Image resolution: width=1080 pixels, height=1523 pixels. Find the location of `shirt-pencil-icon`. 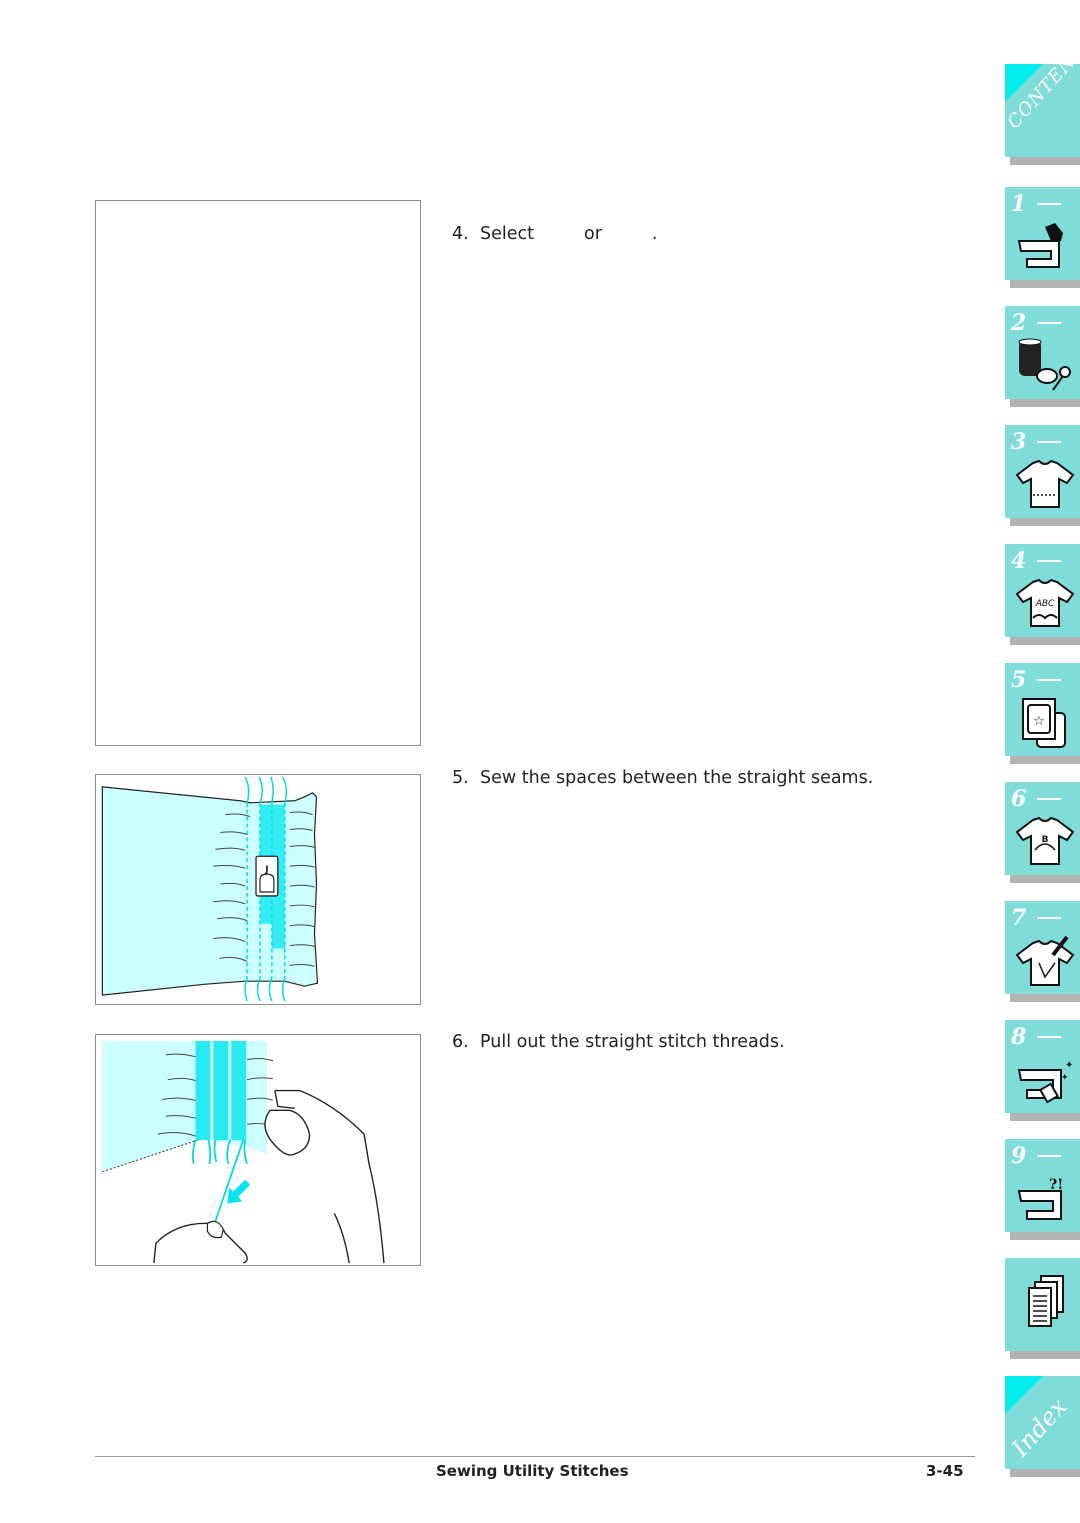

shirt-pencil-icon is located at coordinates (1045, 960).